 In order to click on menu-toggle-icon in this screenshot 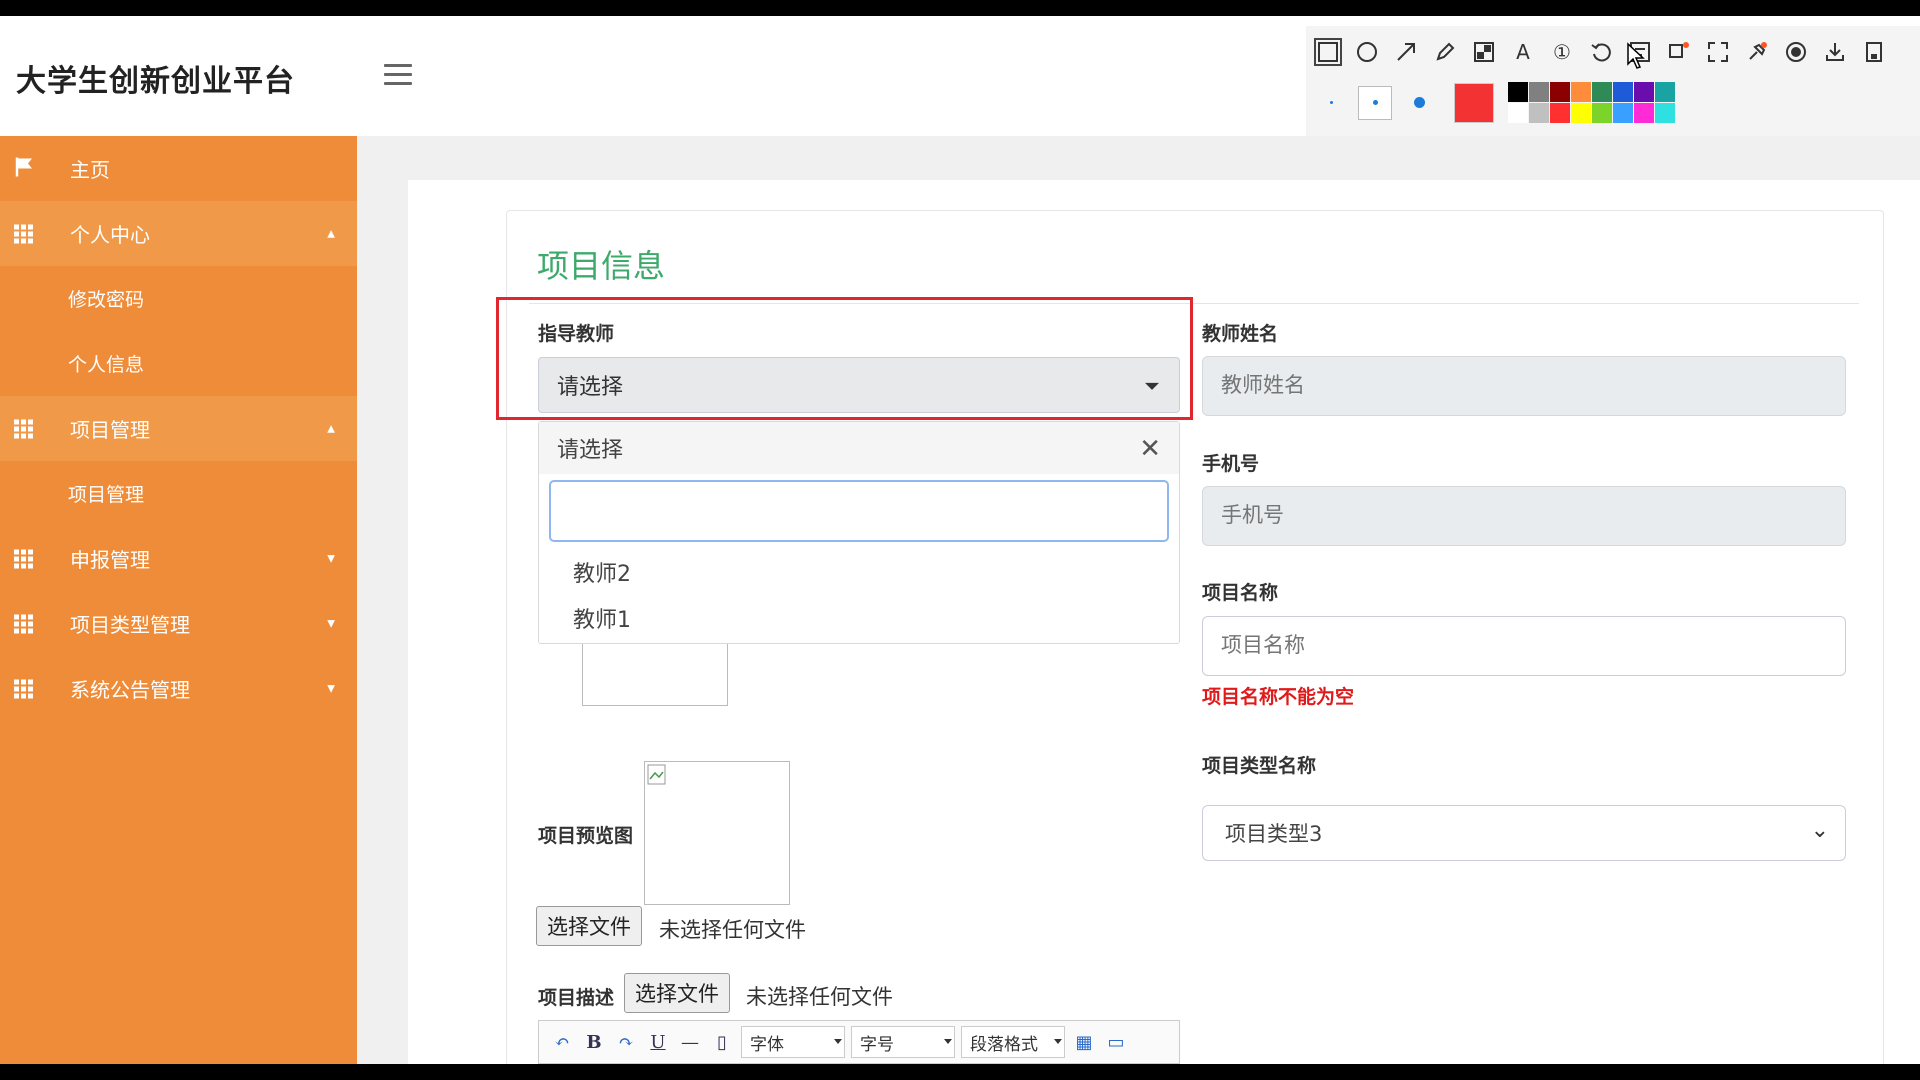, I will do `click(398, 75)`.